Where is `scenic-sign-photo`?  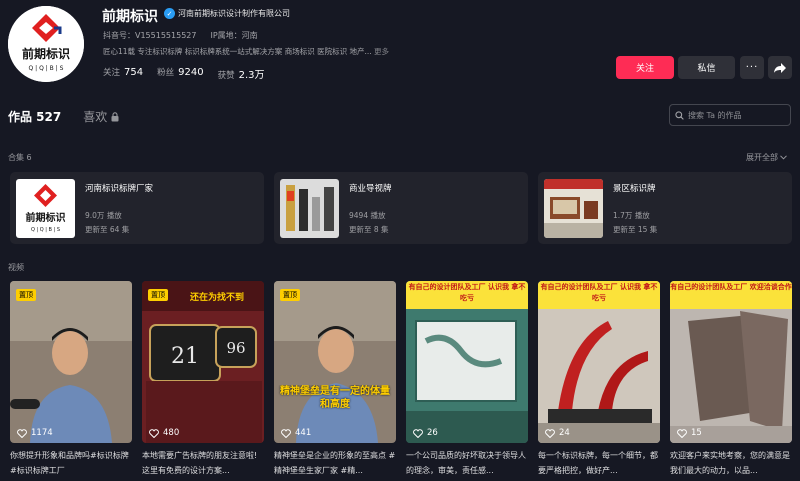
scenic-sign-photo is located at coordinates (573, 208).